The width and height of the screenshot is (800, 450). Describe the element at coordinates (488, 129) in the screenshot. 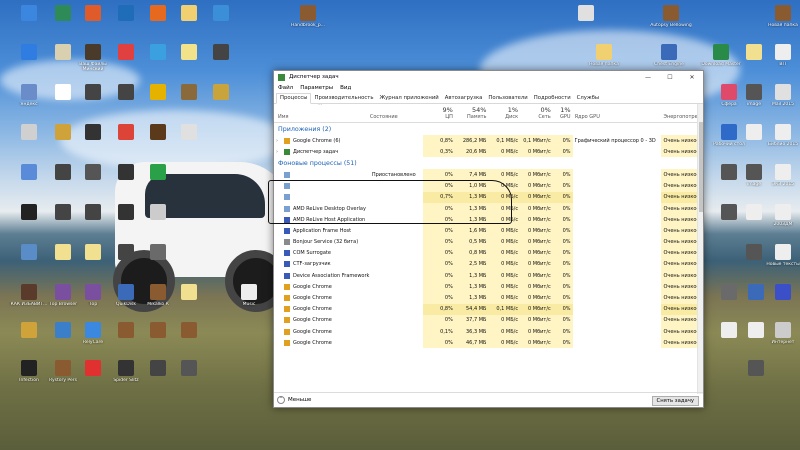

I see `section-apps: Приложения (2)` at that location.